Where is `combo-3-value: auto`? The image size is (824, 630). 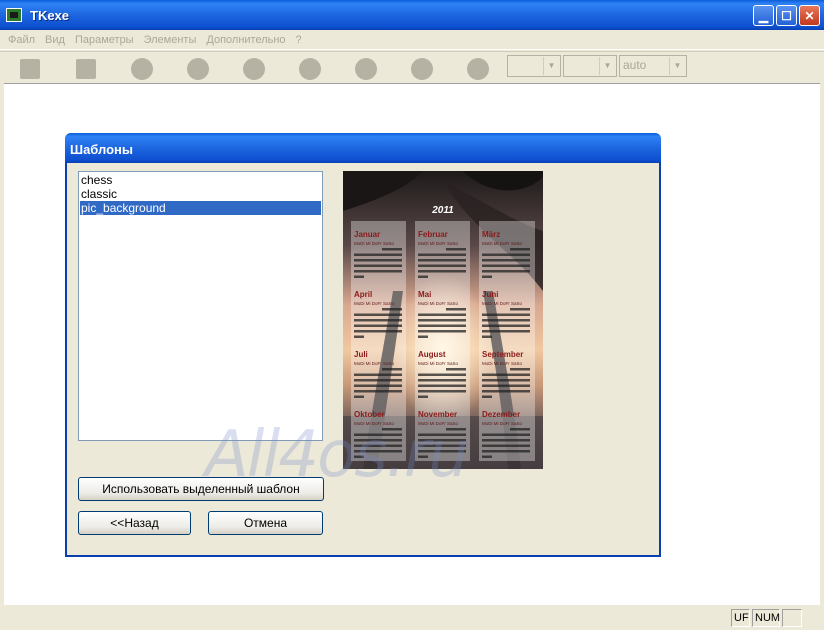
combo-3-value: auto is located at coordinates (635, 65).